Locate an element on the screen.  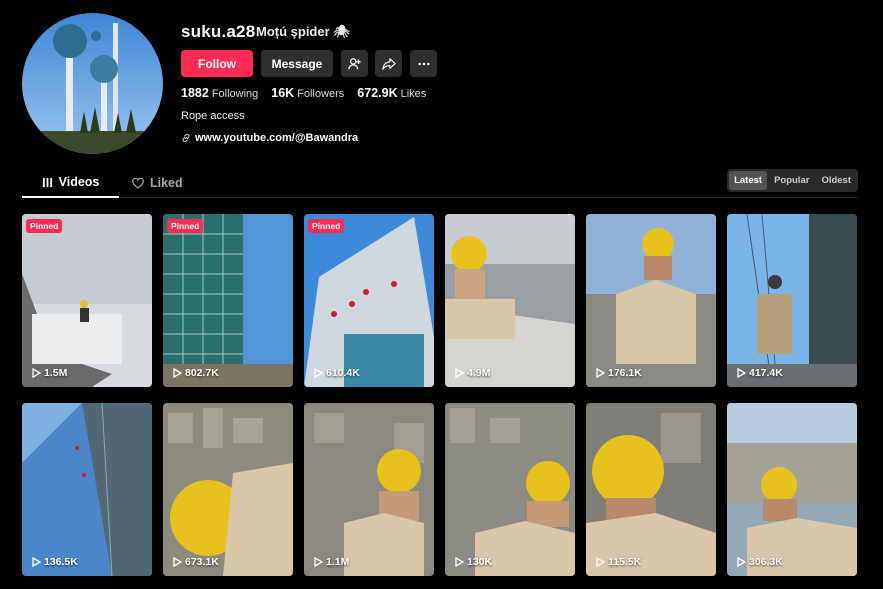
view-count: 306.3K is located at coordinates (759, 562).